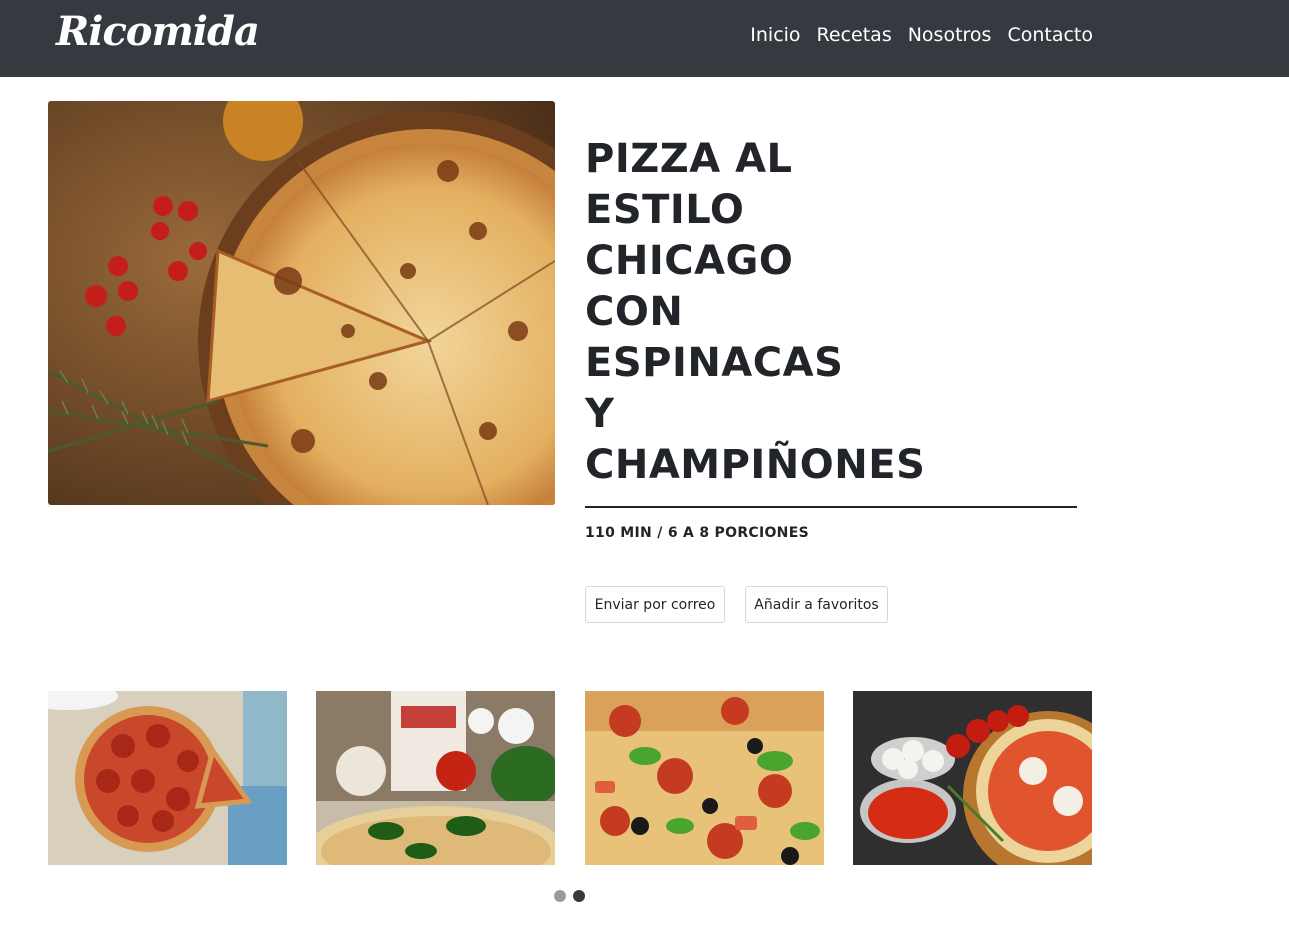 This screenshot has width=1289, height=935. What do you see at coordinates (775, 35) in the screenshot?
I see `nav-link-inicio: Inicio` at bounding box center [775, 35].